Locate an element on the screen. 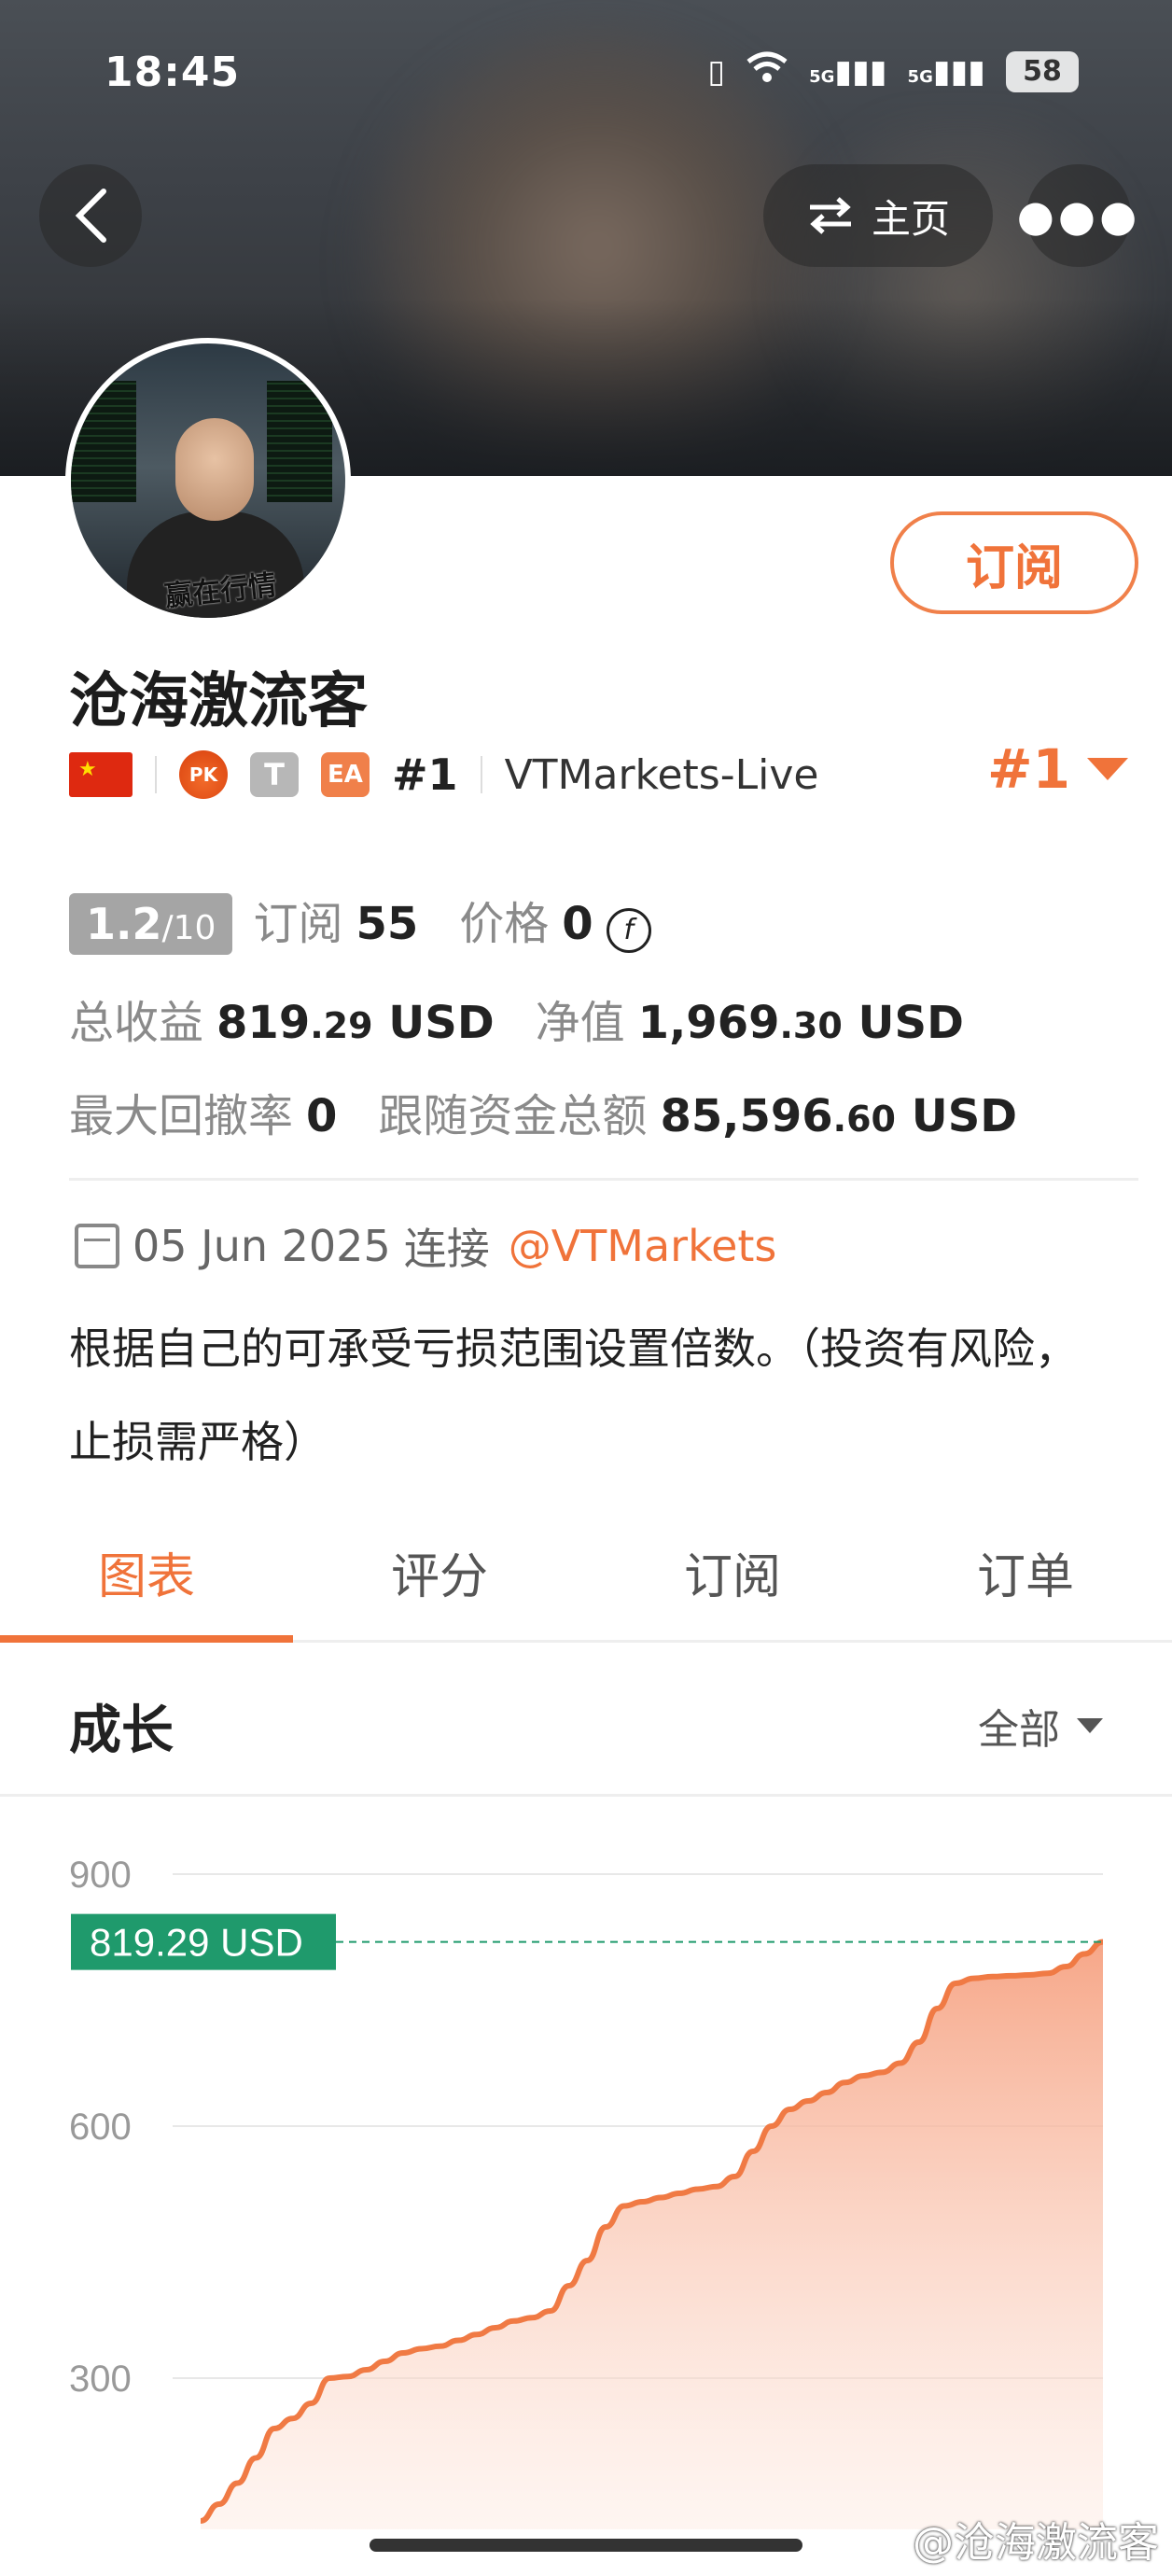  stats-row-1: 1.2/10 订阅 55 价格 0 f is located at coordinates (360, 921).